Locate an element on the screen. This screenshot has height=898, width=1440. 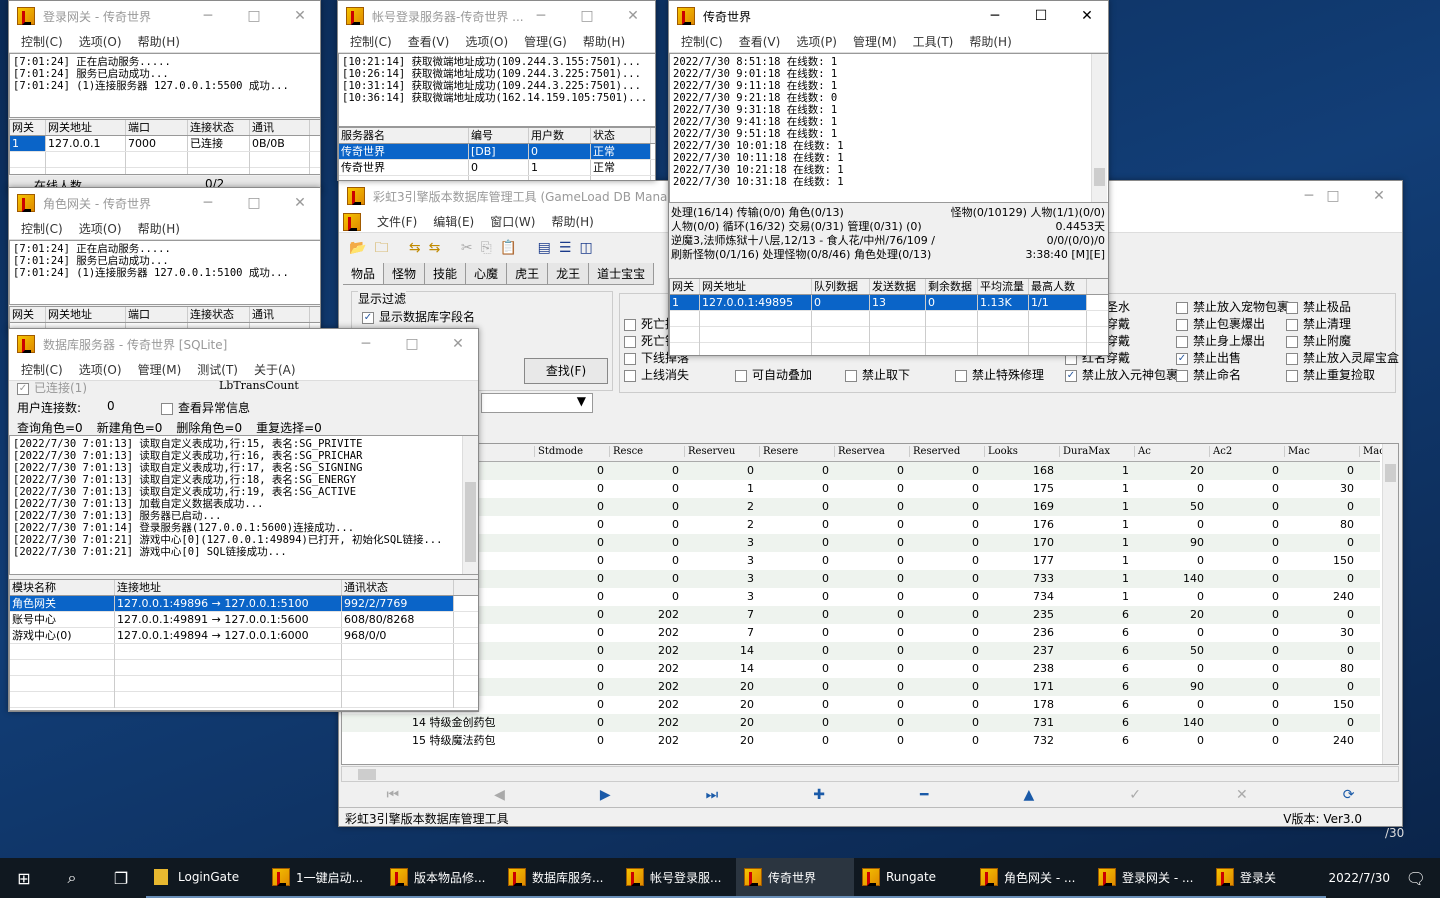
attribute-checkbox: 禁止命名 is located at coordinates (1208, 374).